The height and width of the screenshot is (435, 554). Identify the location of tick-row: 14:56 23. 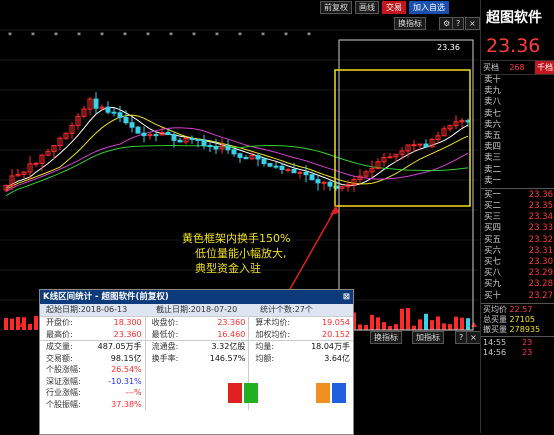
(508, 352).